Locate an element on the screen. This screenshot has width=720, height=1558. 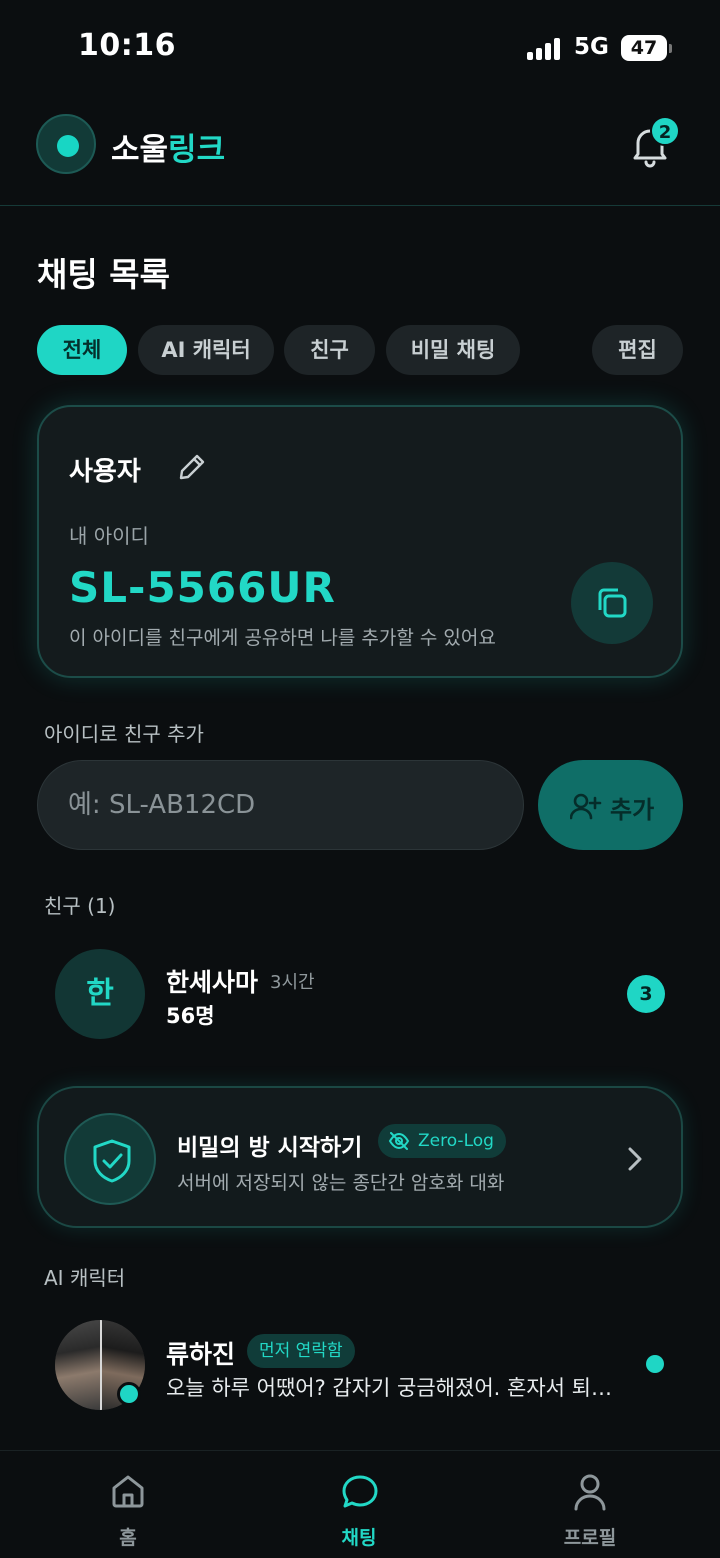
logo-icon is located at coordinates (66, 144).